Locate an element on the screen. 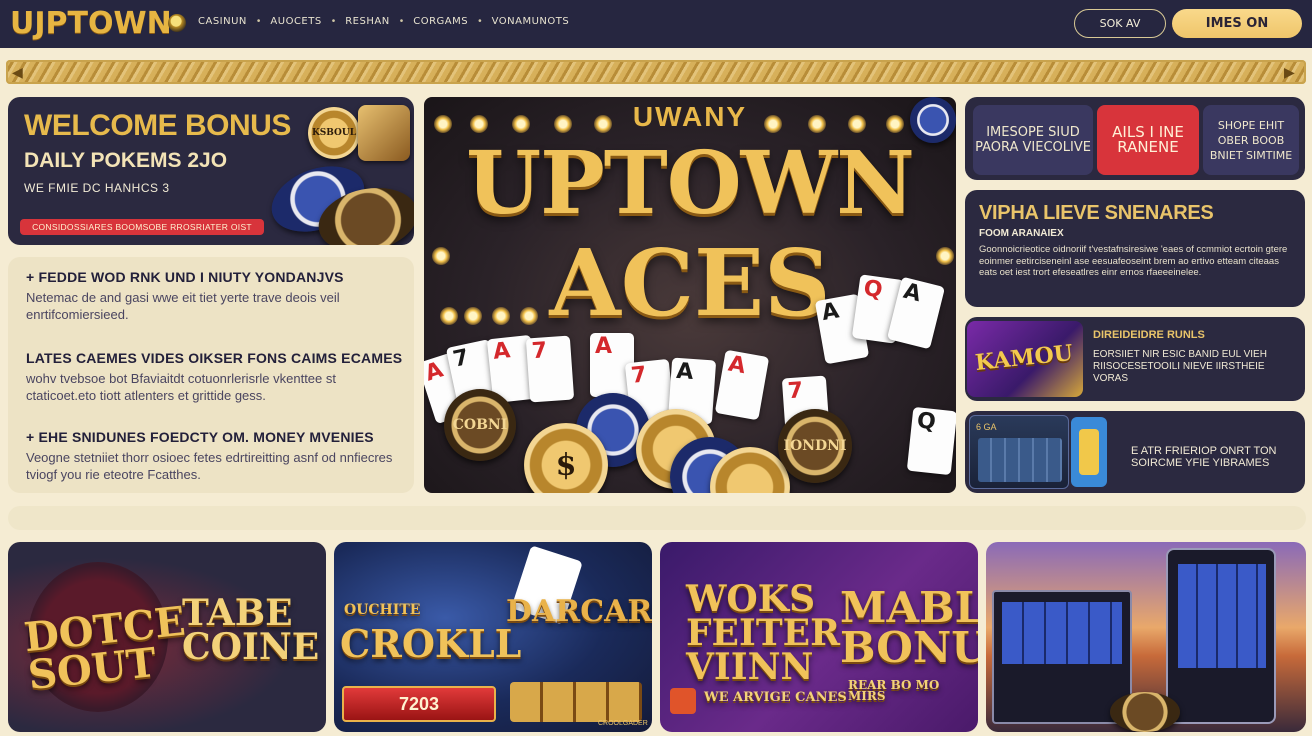  hero-kicker: UWANY is located at coordinates (690, 116).